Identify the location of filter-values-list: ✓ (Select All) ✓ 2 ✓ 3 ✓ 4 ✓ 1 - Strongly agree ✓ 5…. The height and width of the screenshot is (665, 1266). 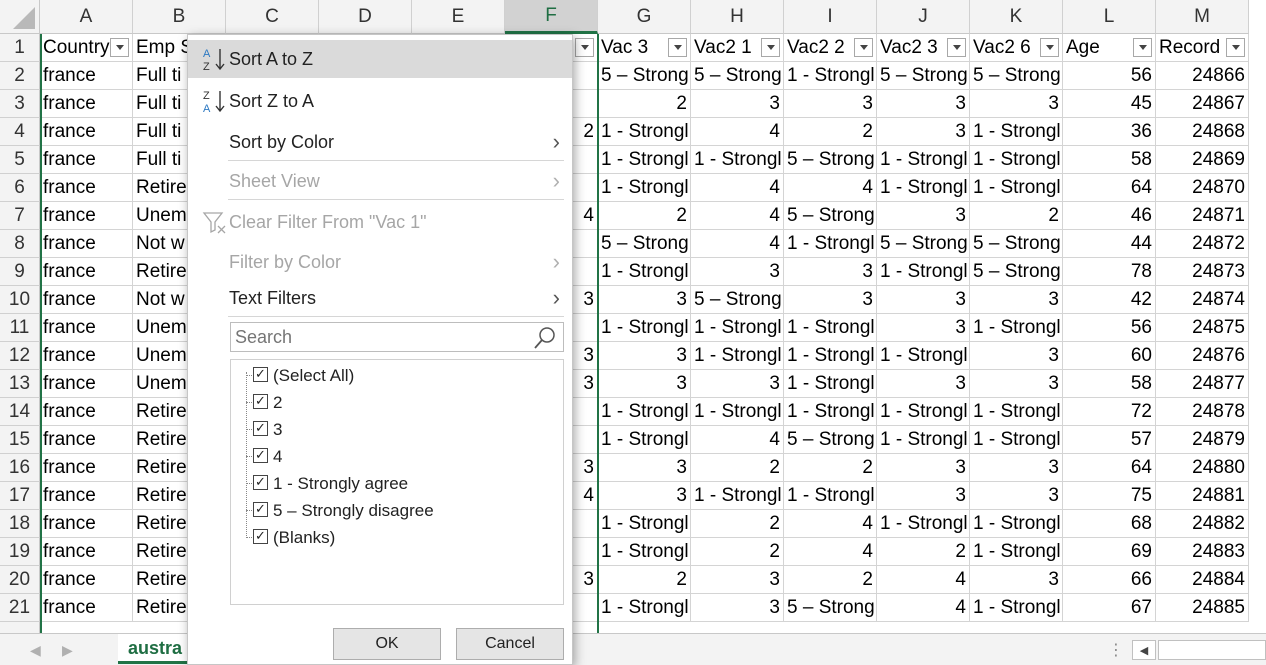
(397, 482).